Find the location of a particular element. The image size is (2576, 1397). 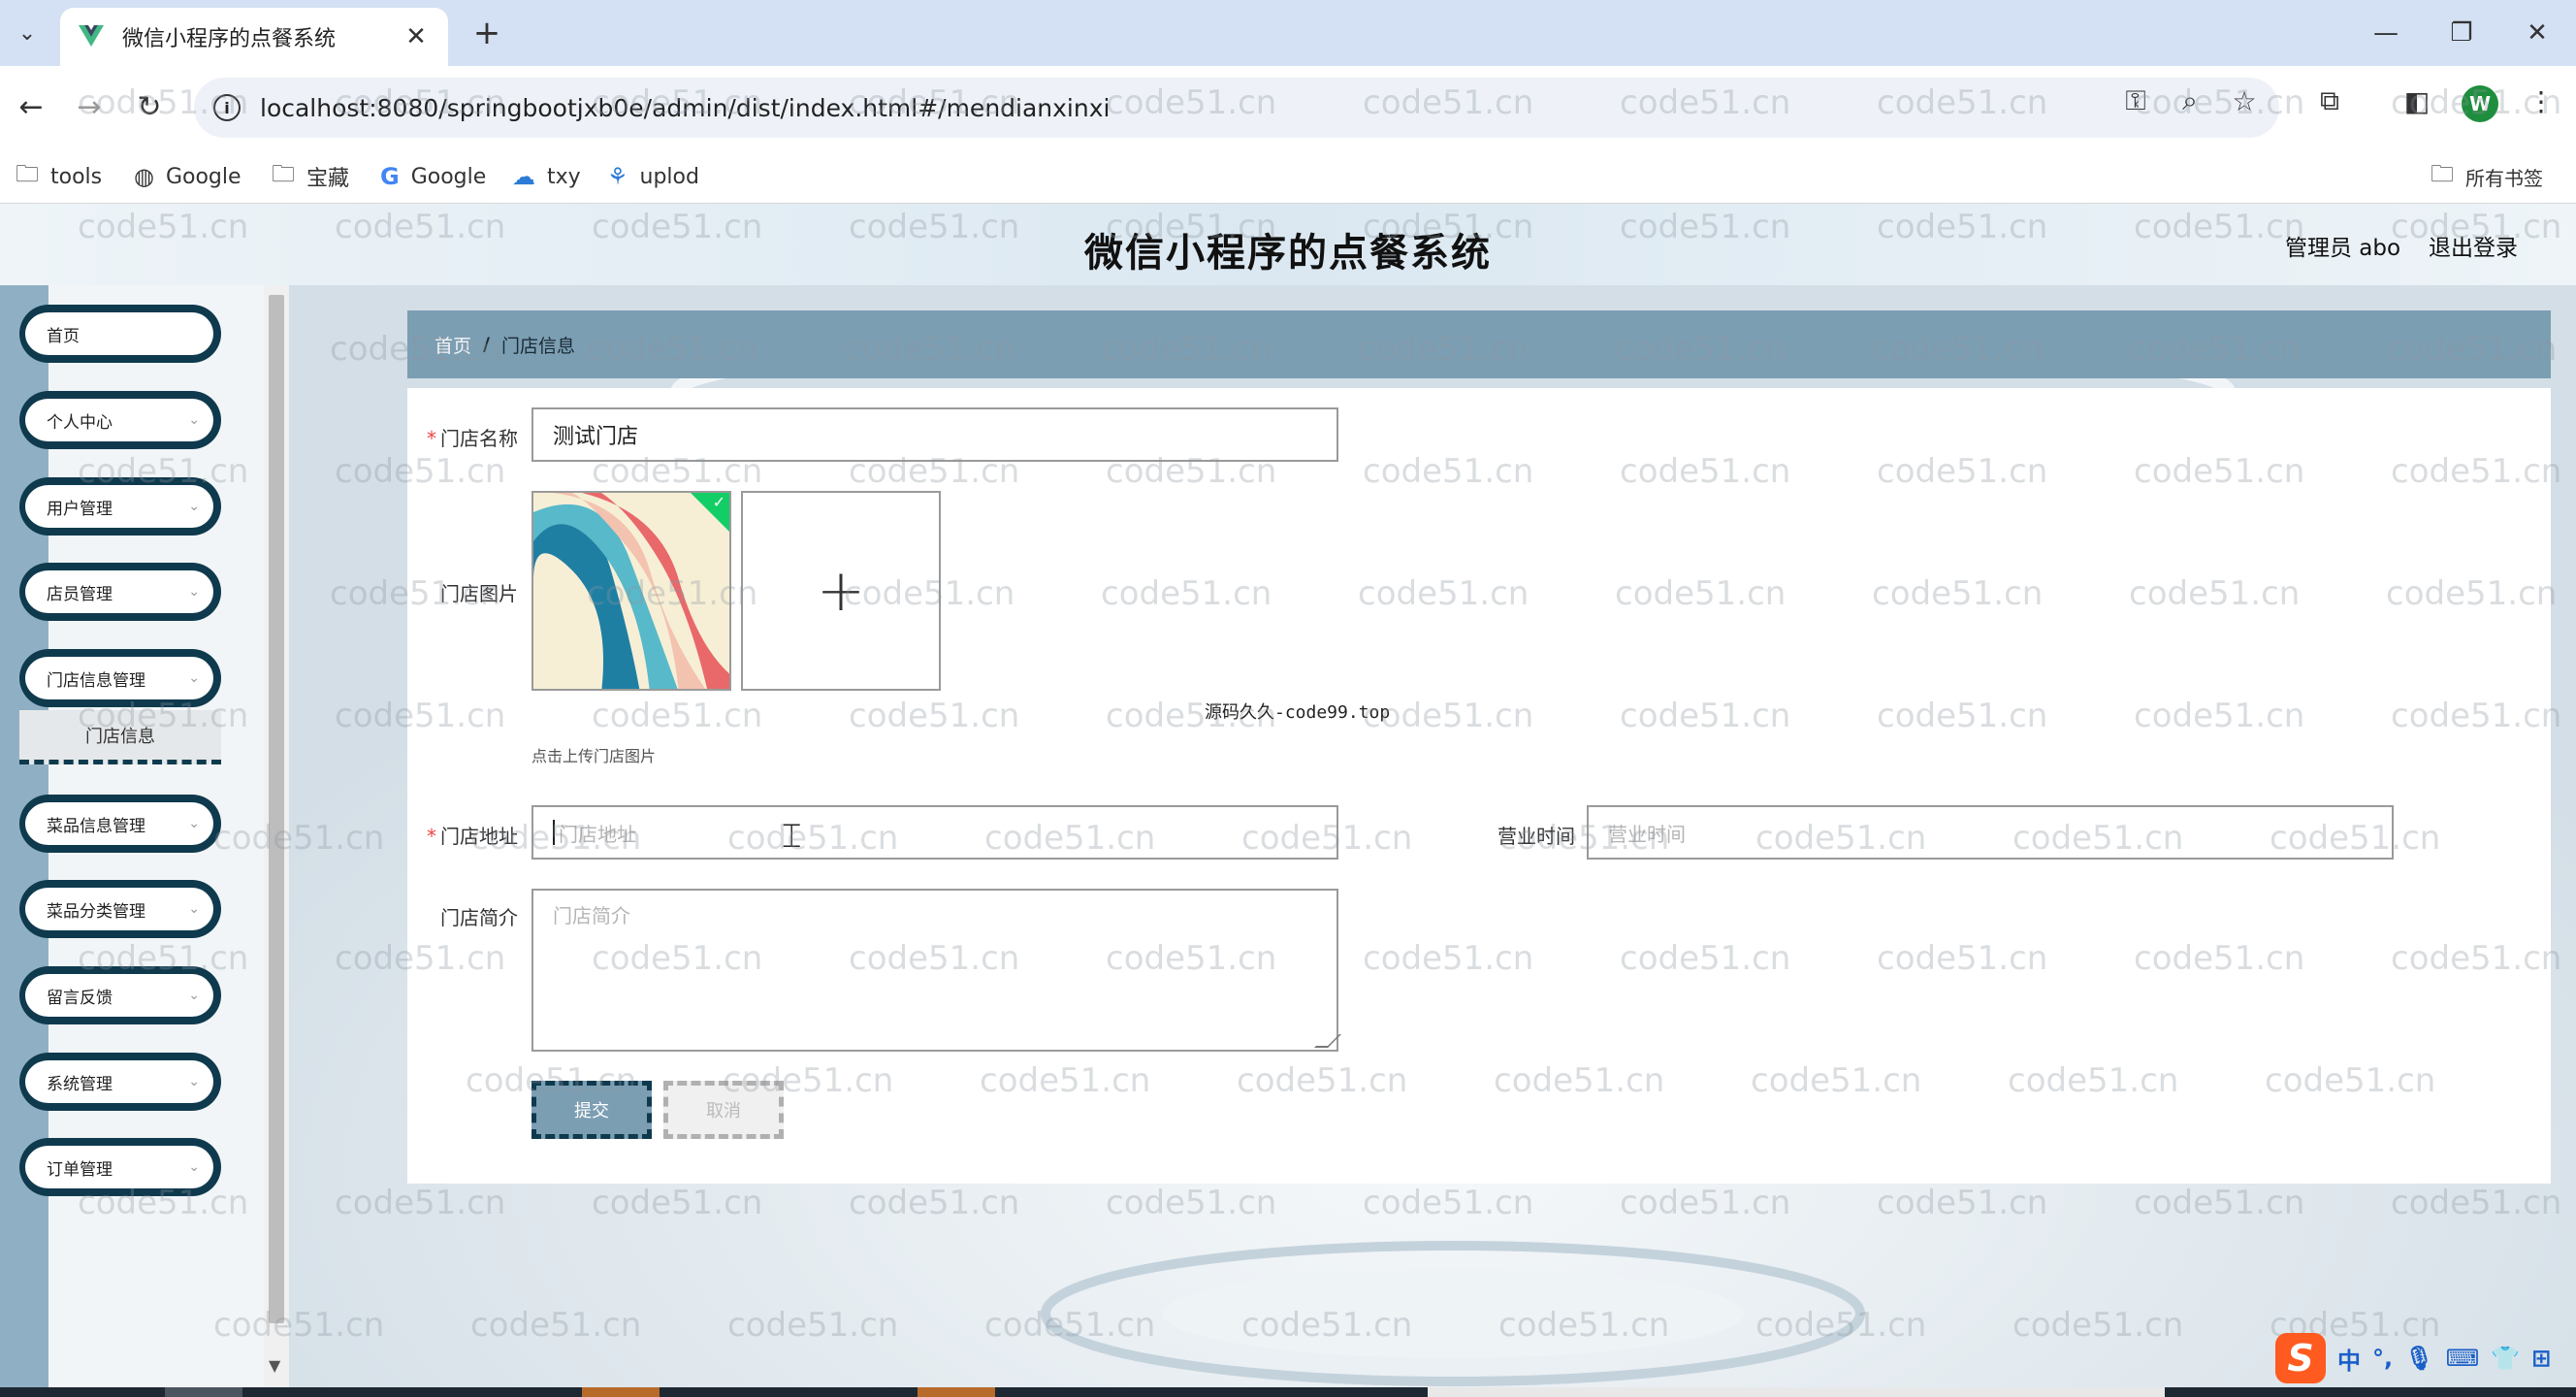

resize-grip-icon is located at coordinates (1327, 1041).